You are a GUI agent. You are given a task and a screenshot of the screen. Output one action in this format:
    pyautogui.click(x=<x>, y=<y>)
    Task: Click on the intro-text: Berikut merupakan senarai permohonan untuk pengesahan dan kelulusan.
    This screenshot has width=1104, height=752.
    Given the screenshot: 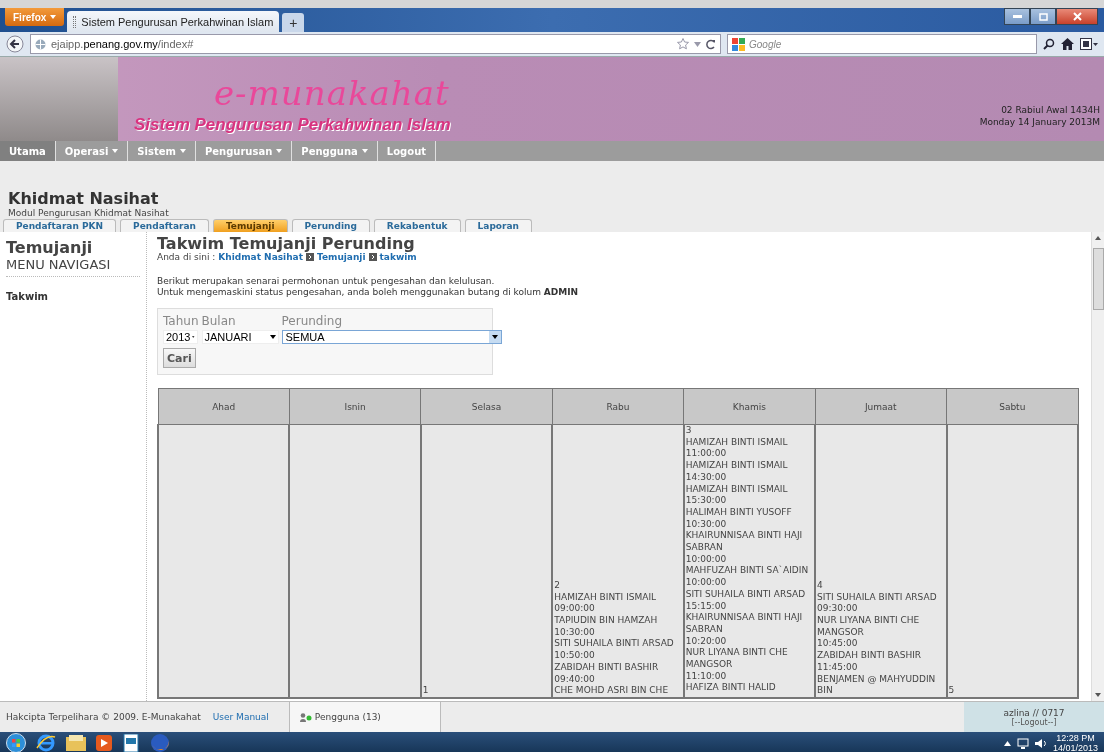 What is the action you would take?
    pyautogui.click(x=326, y=281)
    